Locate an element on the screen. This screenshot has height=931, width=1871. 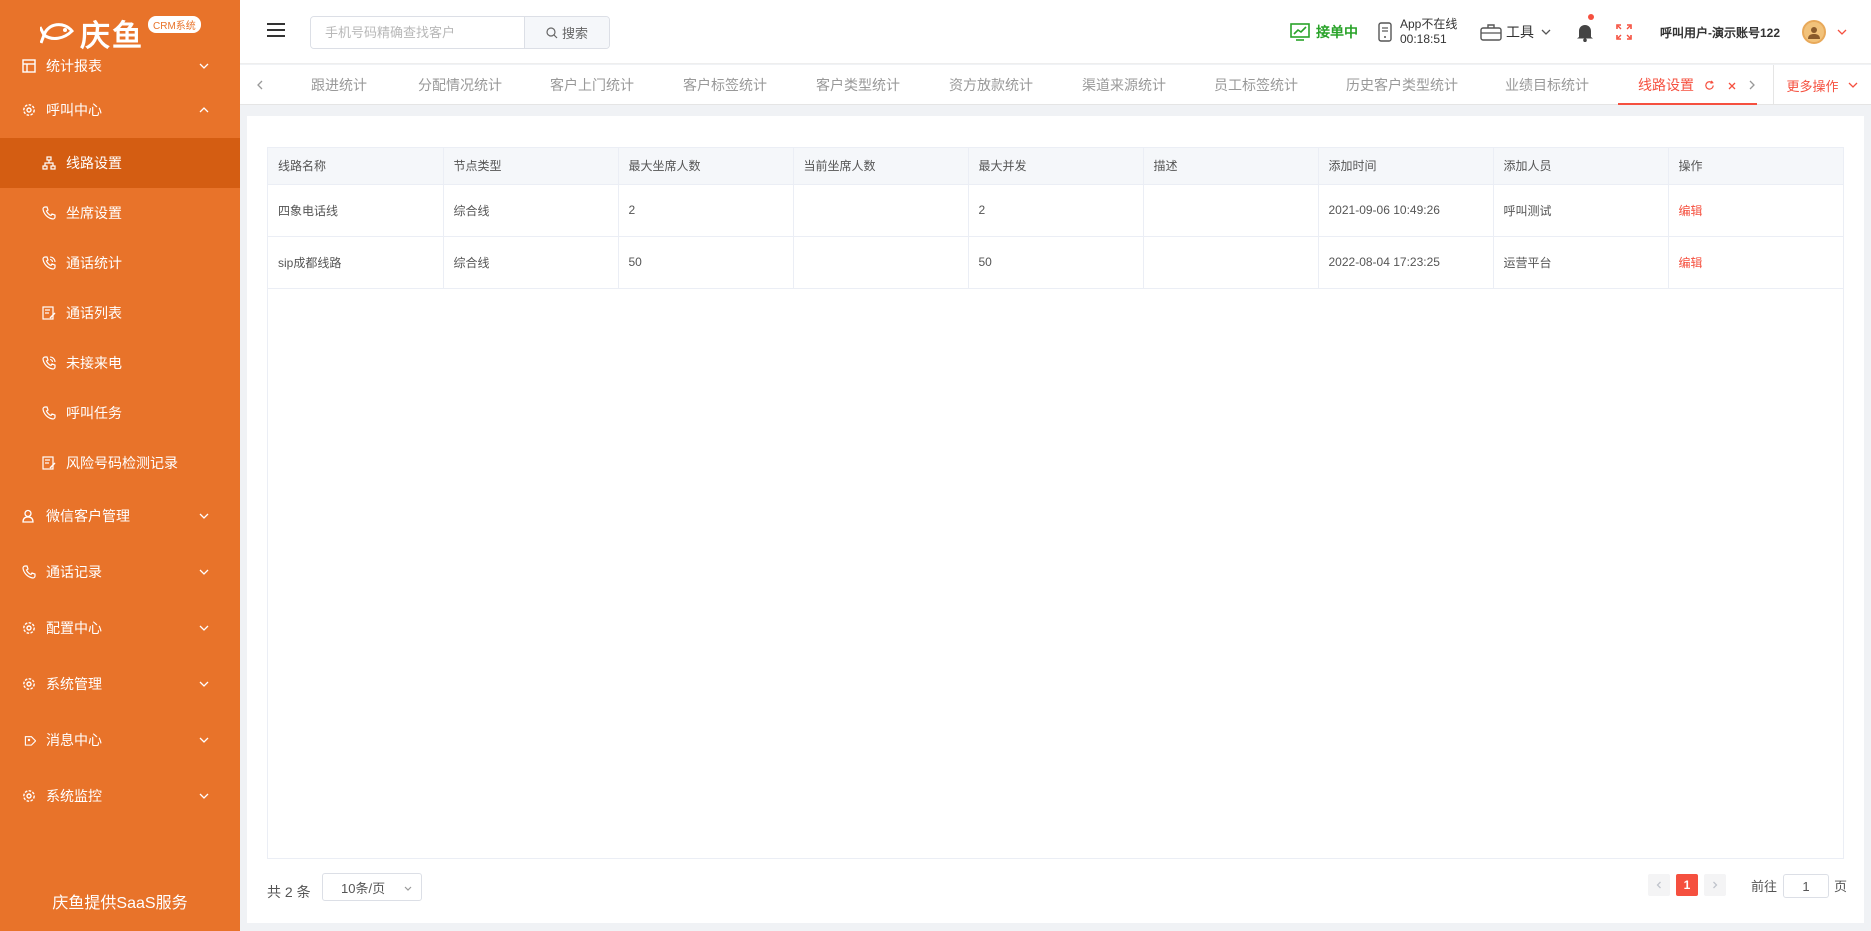
tab-history-type-stats: 历史客户类型统计 is located at coordinates (1402, 85).